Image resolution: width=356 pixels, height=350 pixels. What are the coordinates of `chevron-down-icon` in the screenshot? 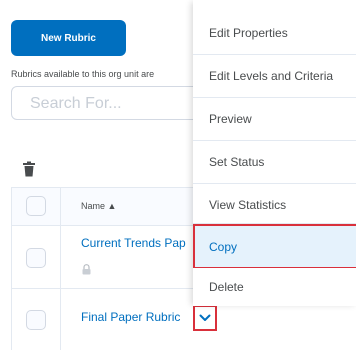 It's located at (205, 317).